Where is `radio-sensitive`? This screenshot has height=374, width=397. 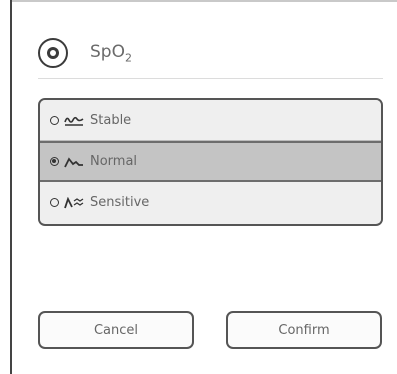 radio-sensitive is located at coordinates (54, 202).